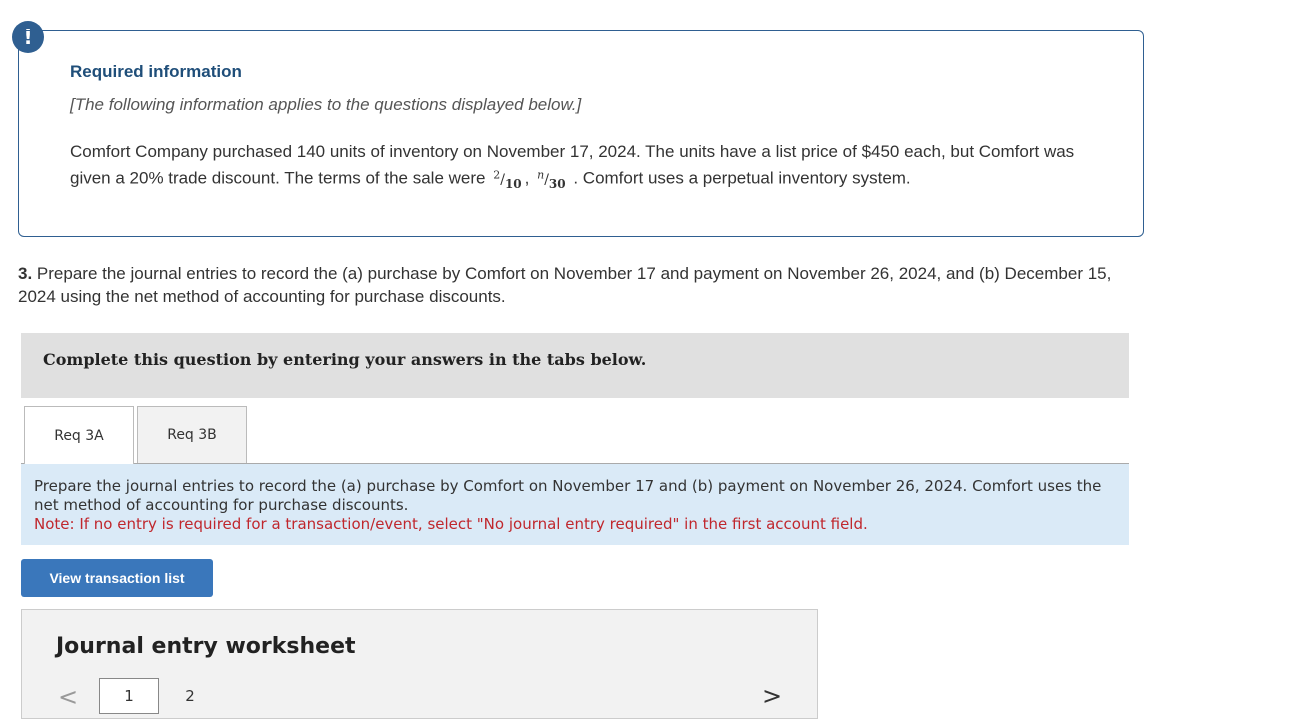  Describe the element at coordinates (192, 434) in the screenshot. I see `tab-req-3b: Req 3B` at that location.